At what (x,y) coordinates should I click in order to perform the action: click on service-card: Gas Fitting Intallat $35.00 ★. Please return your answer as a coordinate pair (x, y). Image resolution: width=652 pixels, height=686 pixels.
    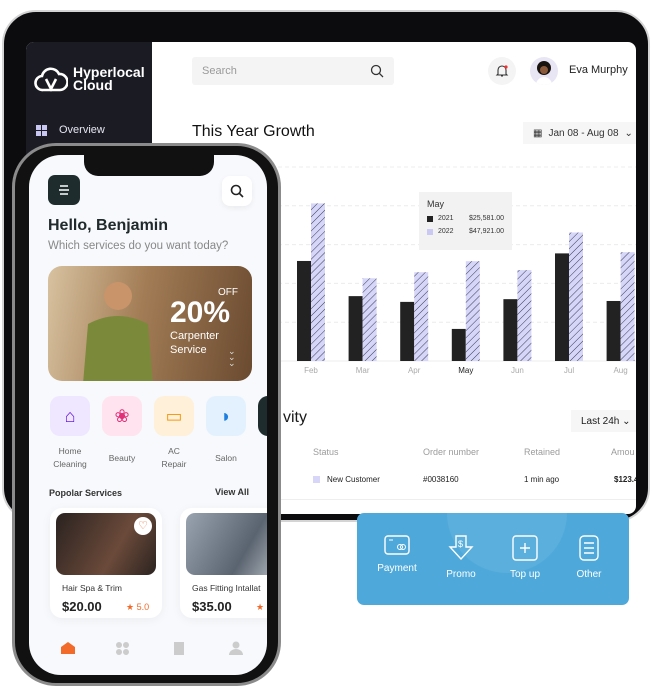
    Looking at the image, I should click on (223, 563).